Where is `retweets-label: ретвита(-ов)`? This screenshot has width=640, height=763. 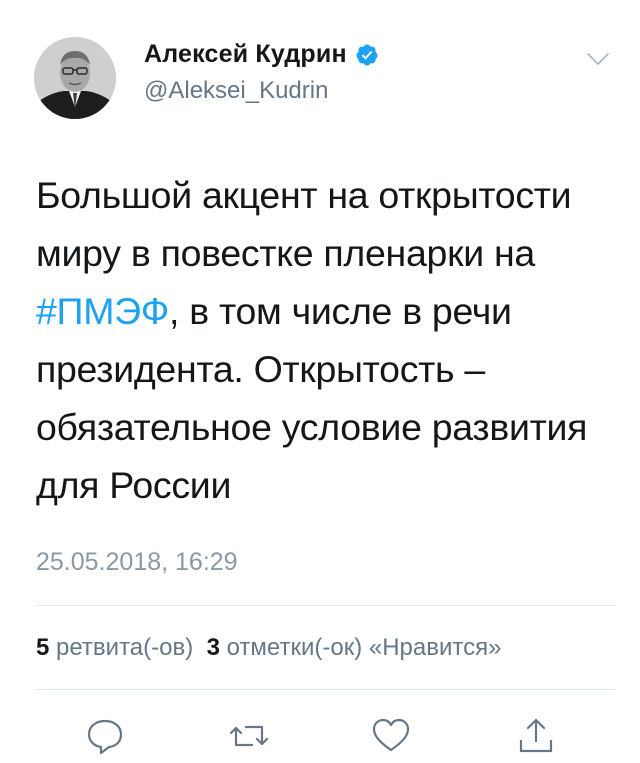
retweets-label: ретвита(-ов) is located at coordinates (125, 647).